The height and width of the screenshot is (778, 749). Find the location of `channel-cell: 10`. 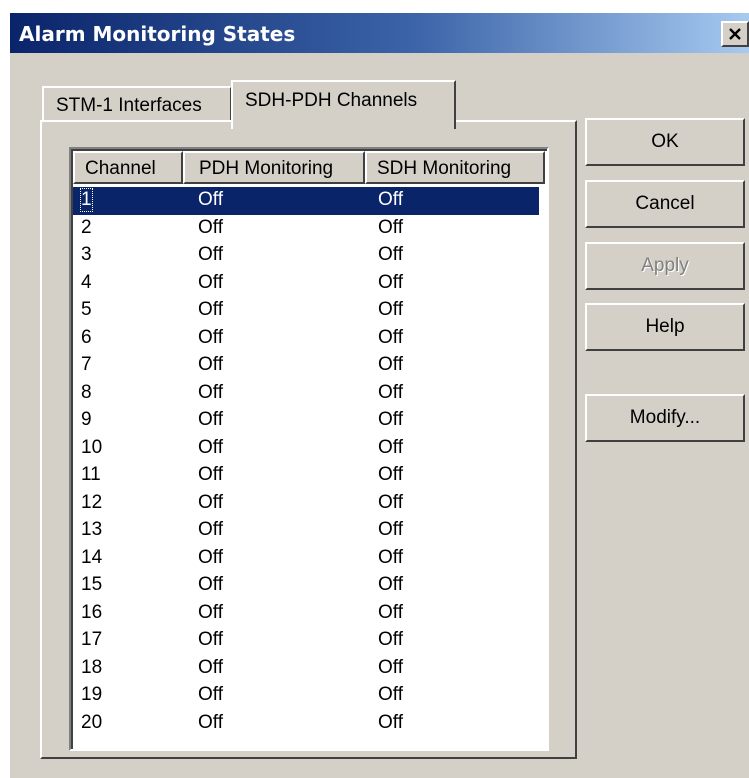

channel-cell: 10 is located at coordinates (92, 447).